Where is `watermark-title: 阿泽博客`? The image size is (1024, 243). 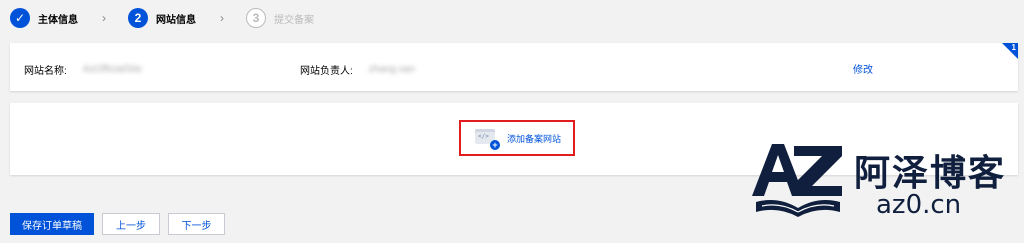
watermark-title: 阿泽博客 is located at coordinates (930, 173).